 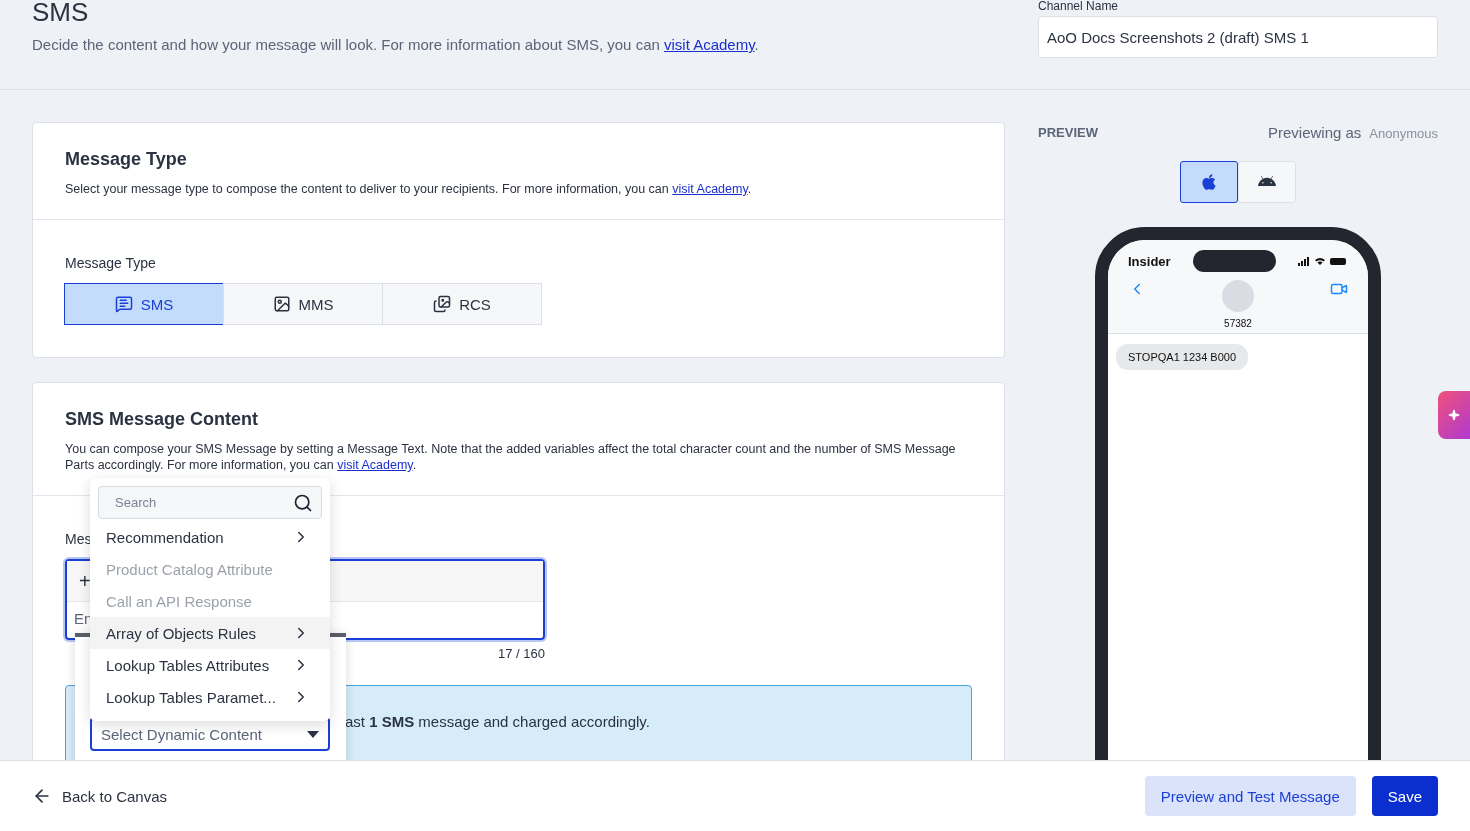 I want to click on channel-name-label: Channel Name, so click(x=1079, y=6).